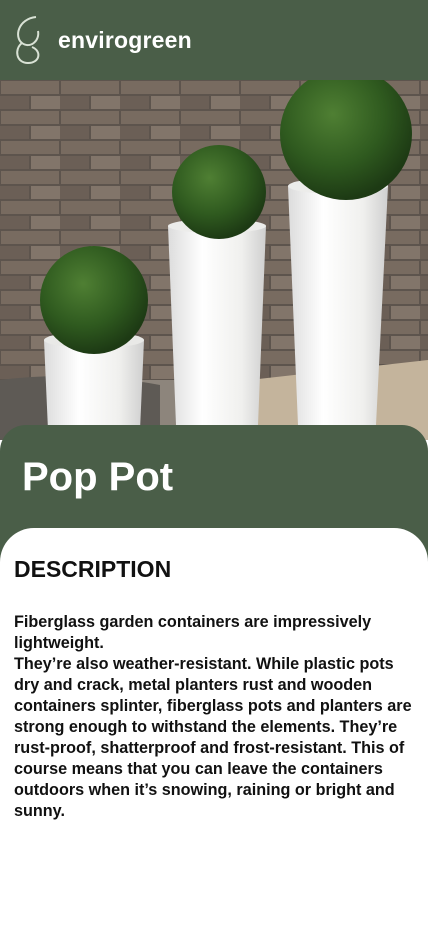 The image size is (428, 926). What do you see at coordinates (93, 569) in the screenshot?
I see `description-heading: DESCRIPTION` at bounding box center [93, 569].